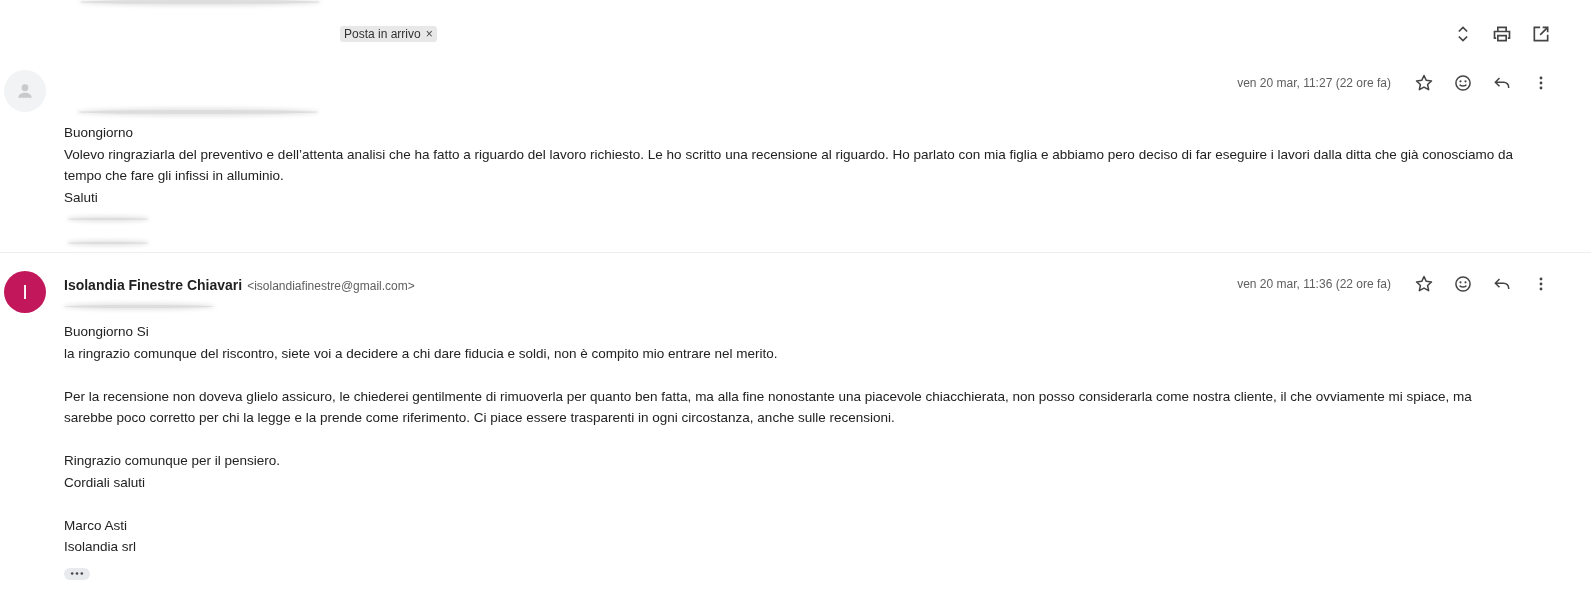 This screenshot has width=1591, height=605. What do you see at coordinates (768, 407) in the screenshot?
I see `message-text: Per la recensione non doveva glielo assicuro, le chiederei gentilmente di rimuoverla per quanto ben fatta, ma alla fine nonostante una piacevole chiacchierata, non posso considerarla come nostra cliente, il che ovviamente mi spiace, ma sarebbe poco corretto per chi la legge e la prende come riferimento. Ci piace essere trasparenti in ogni circostanza, anche sulle recensioni.` at bounding box center [768, 407].